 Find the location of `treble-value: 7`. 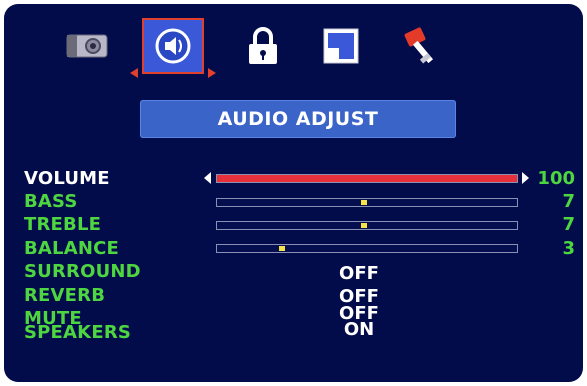

treble-value: 7 is located at coordinates (568, 224).